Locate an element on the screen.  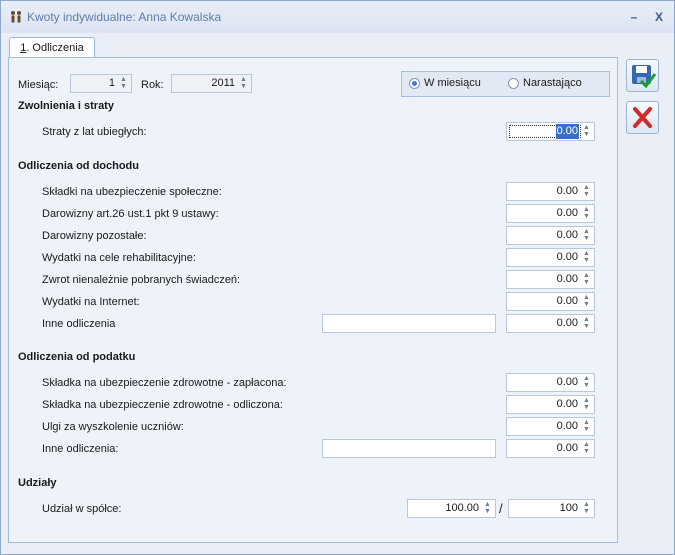
section-title-udzialy: Udziały is located at coordinates (37, 483).